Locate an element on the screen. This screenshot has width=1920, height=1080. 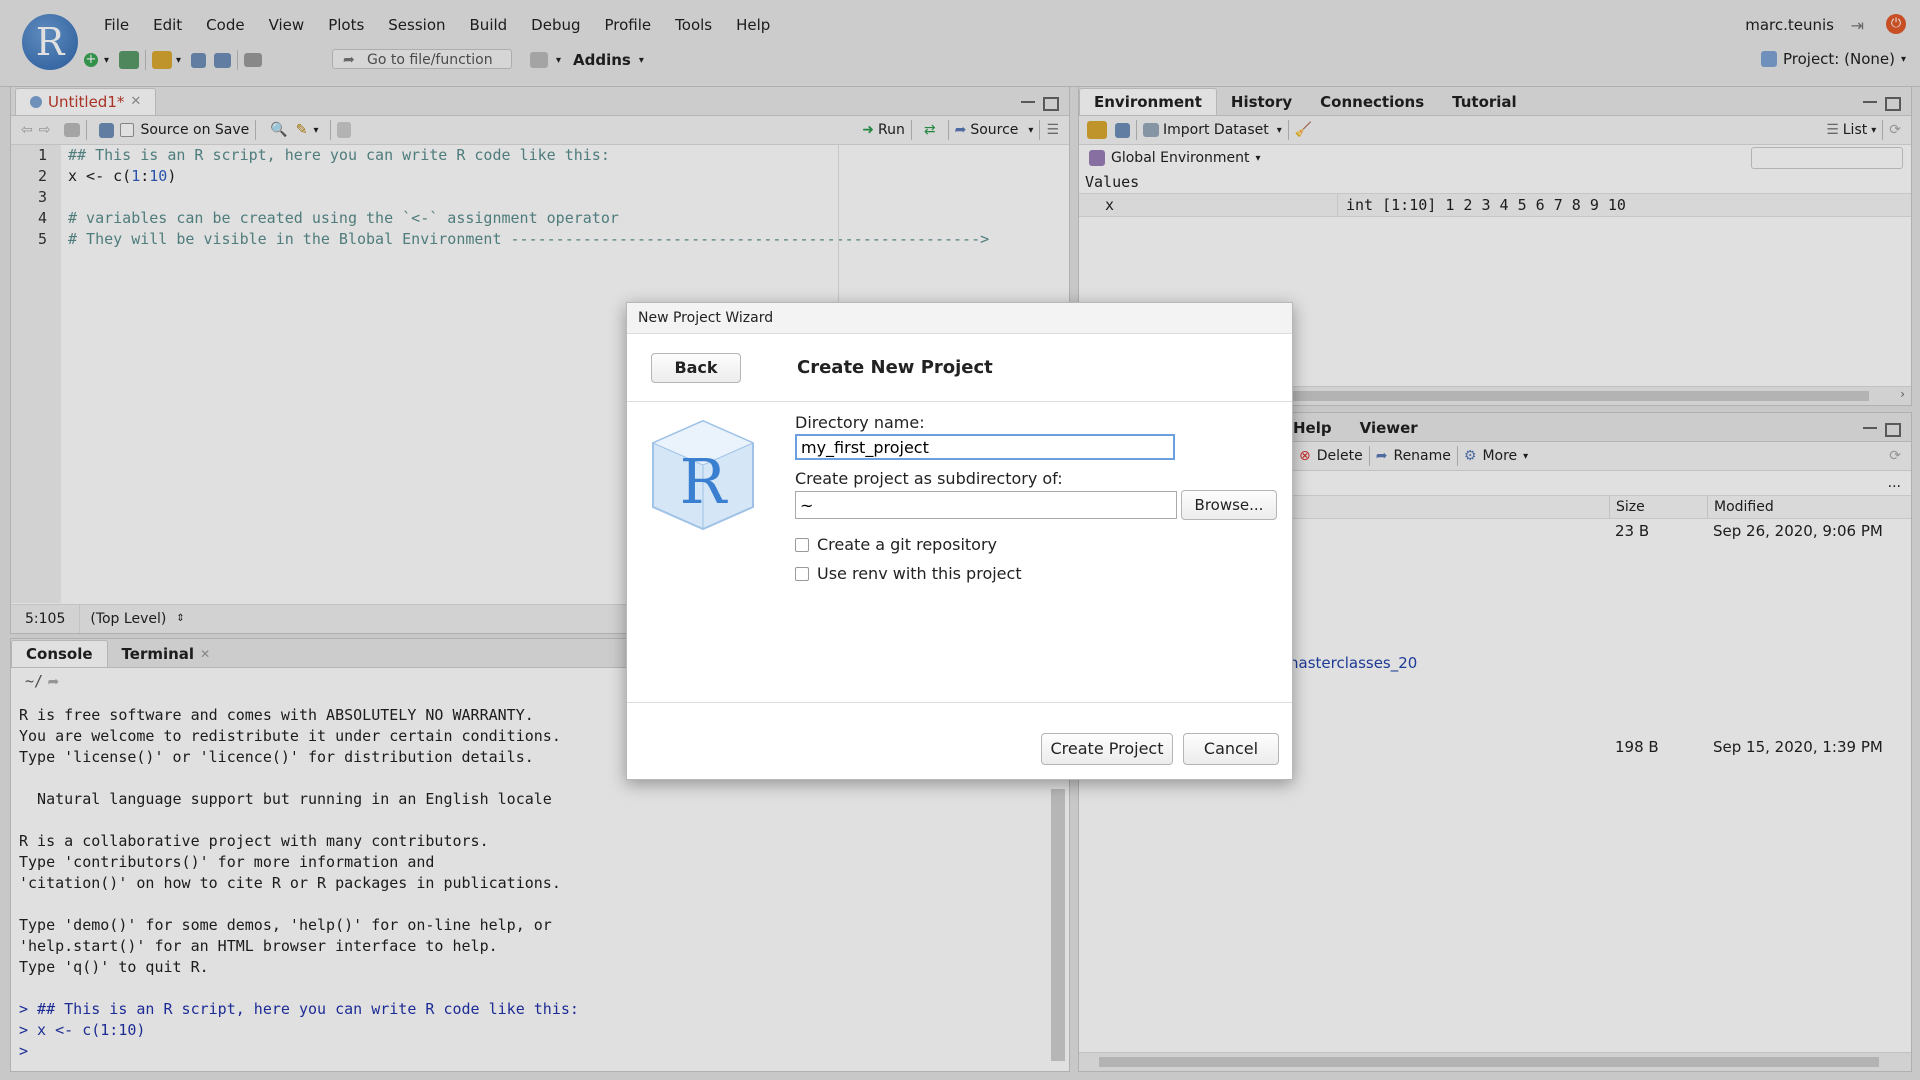
cancel-label: Cancel is located at coordinates (1231, 748).